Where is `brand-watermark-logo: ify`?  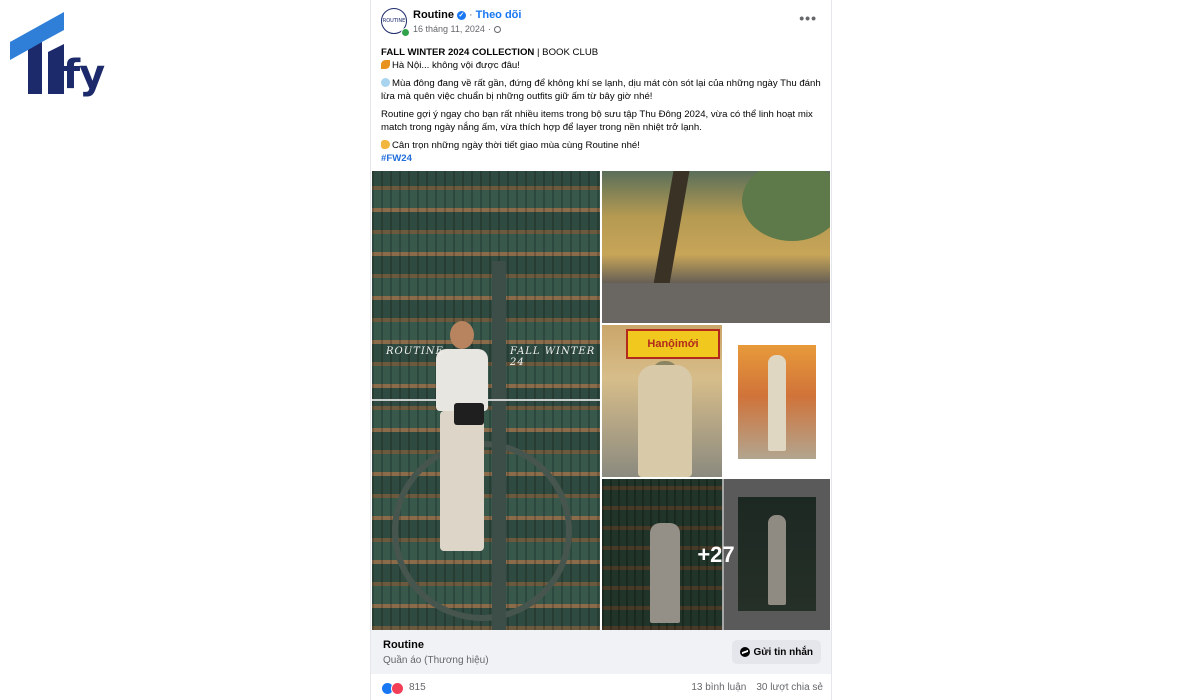
brand-watermark-logo: ify is located at coordinates (58, 55).